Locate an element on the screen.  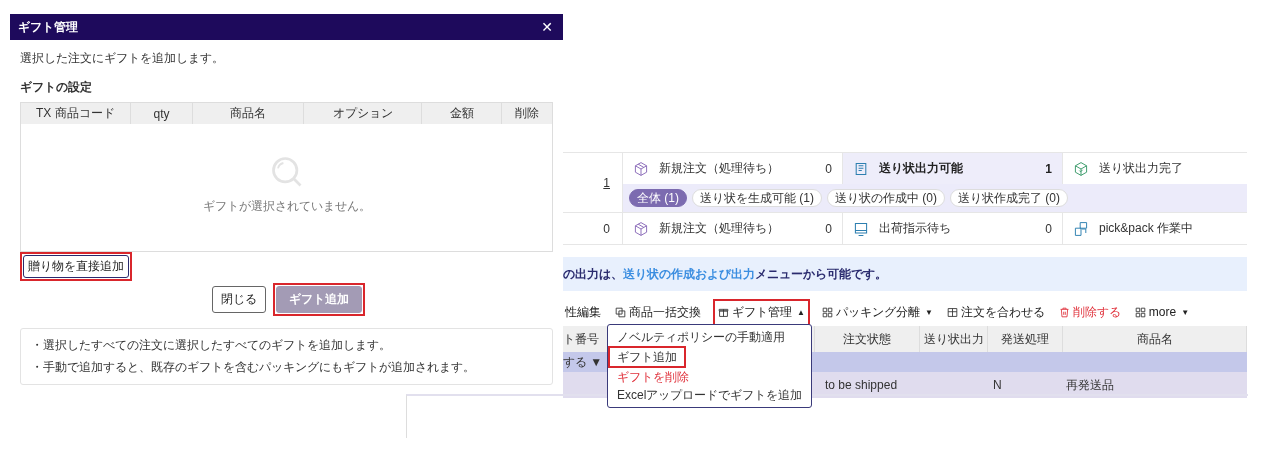
toolbar-button: パッキング分離 ▼ is located at coordinates (877, 312).